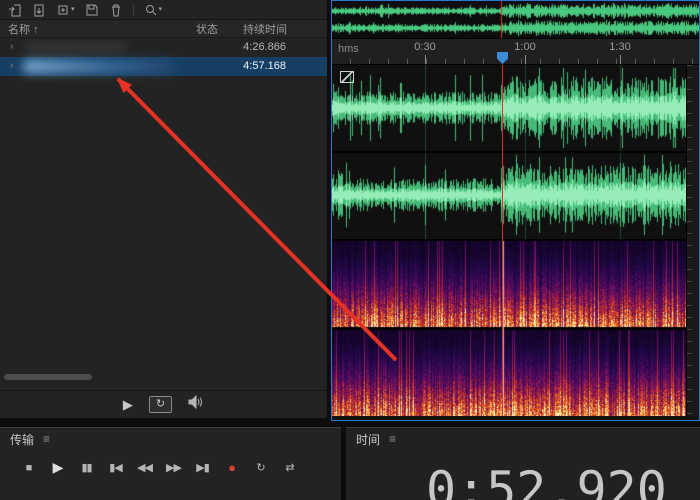 The width and height of the screenshot is (700, 500). Describe the element at coordinates (348, 49) in the screenshot. I see `ruler-unit-label: hms` at that location.